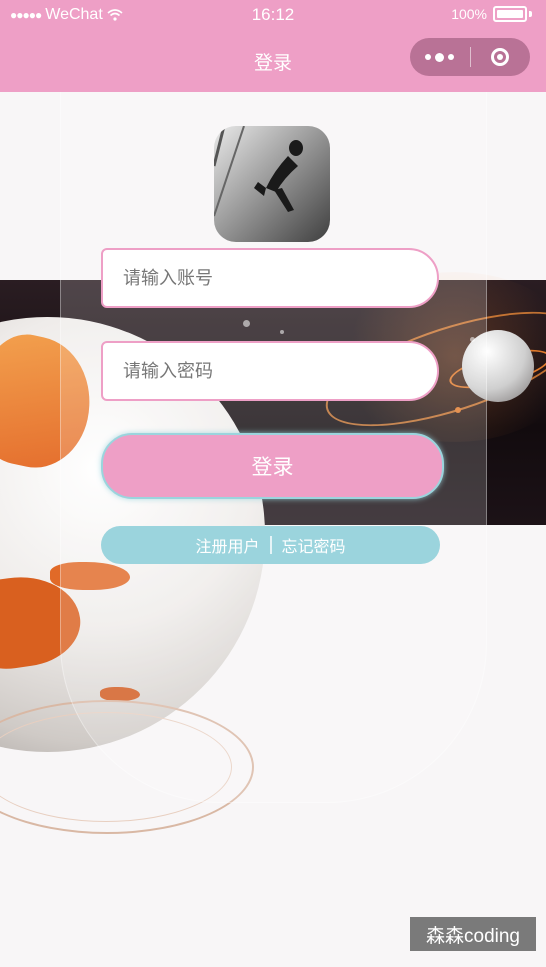  Describe the element at coordinates (227, 545) in the screenshot. I see `register-link: 注册用户` at that location.